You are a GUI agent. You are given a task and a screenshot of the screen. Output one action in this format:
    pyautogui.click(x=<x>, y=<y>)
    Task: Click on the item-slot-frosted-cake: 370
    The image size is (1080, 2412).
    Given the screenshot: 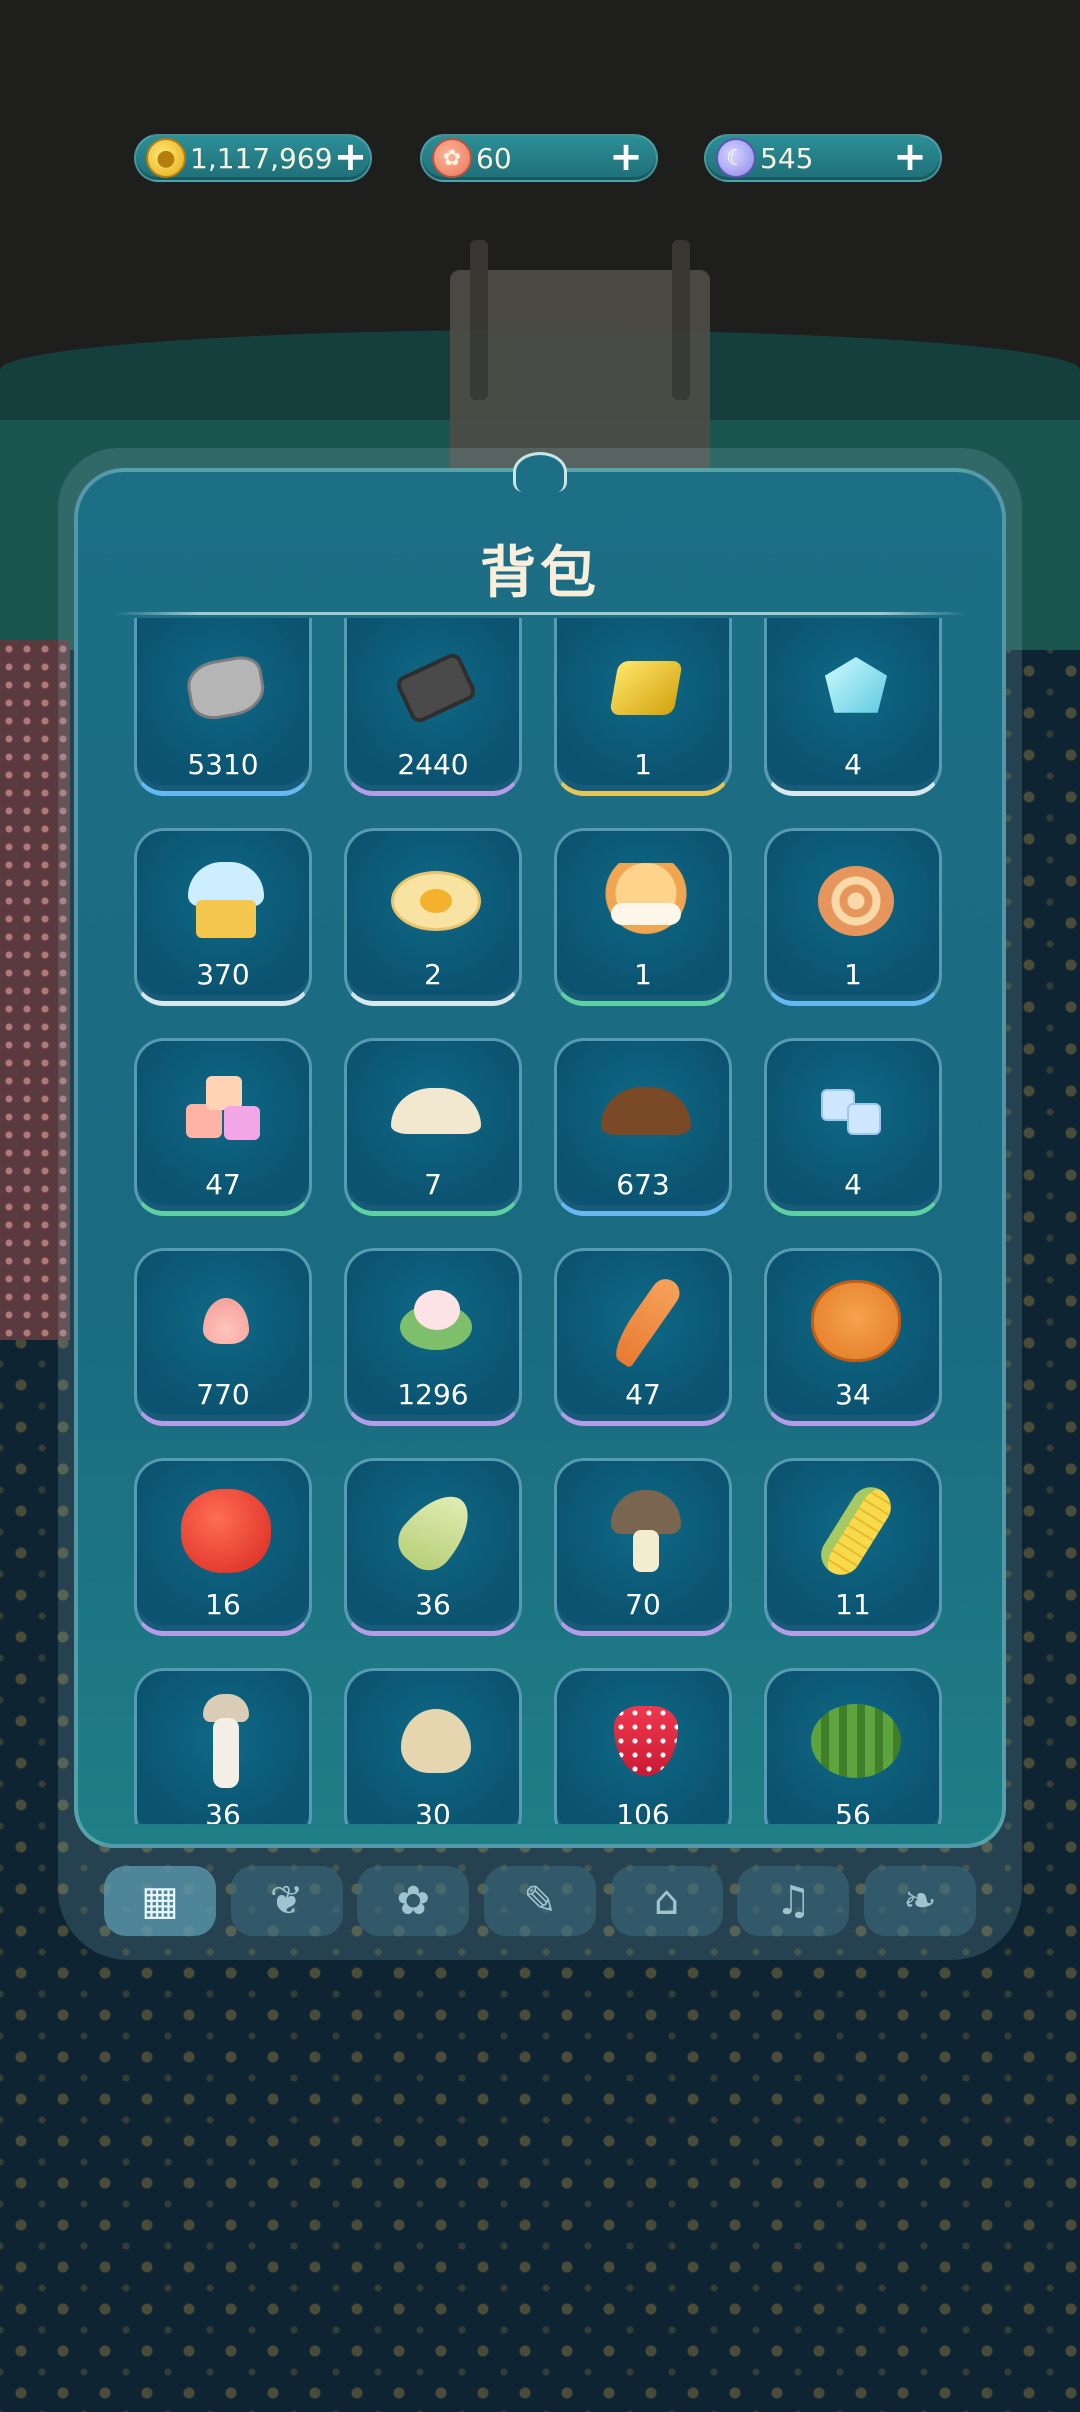 What is the action you would take?
    pyautogui.click(x=223, y=917)
    